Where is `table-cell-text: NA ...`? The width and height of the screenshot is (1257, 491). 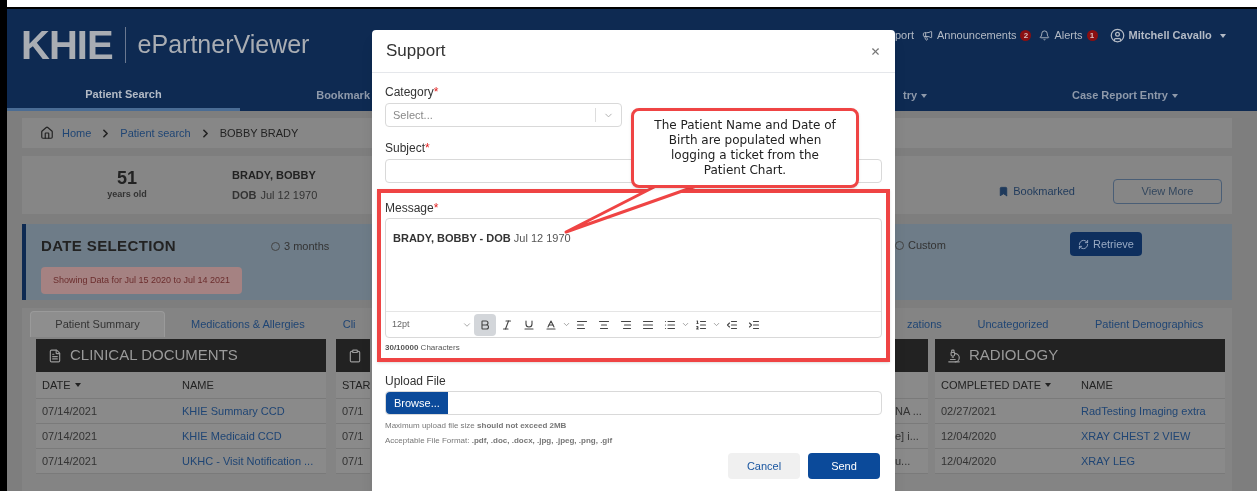
table-cell-text: NA ... is located at coordinates (909, 411).